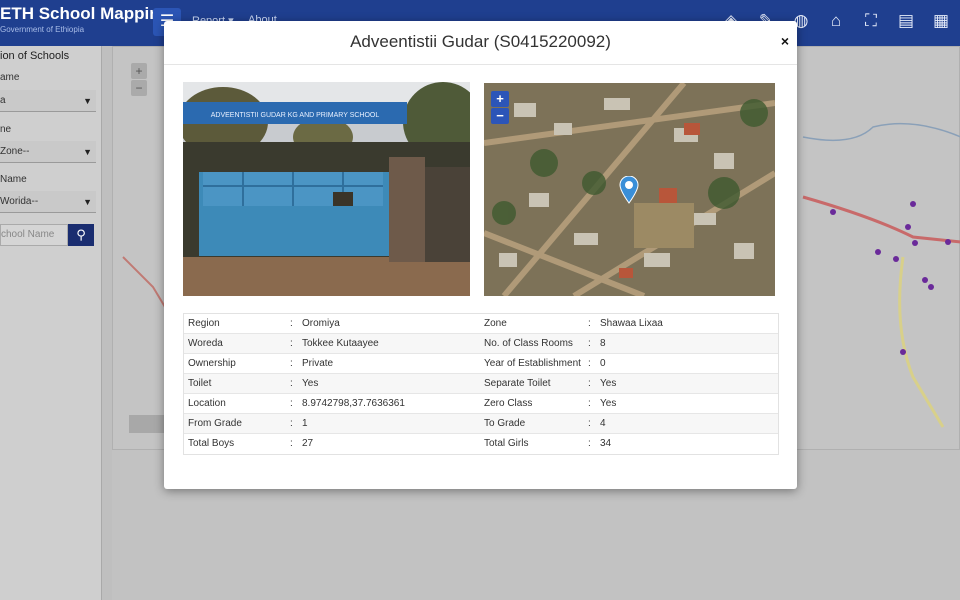 The image size is (960, 600). What do you see at coordinates (603, 343) in the screenshot?
I see `field-value: 8` at bounding box center [603, 343].